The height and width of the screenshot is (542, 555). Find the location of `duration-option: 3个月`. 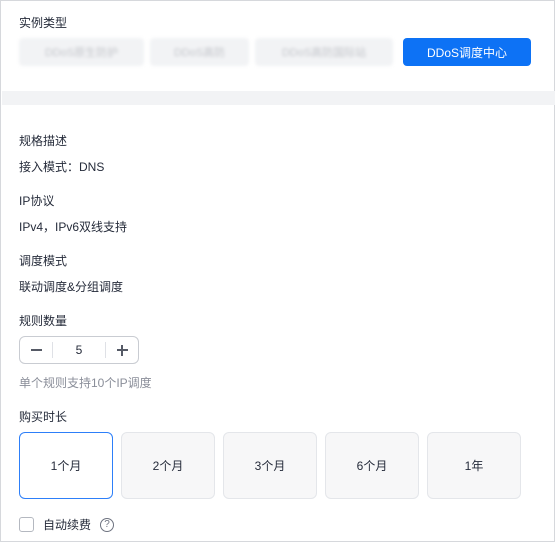

duration-option: 3个月 is located at coordinates (270, 465).